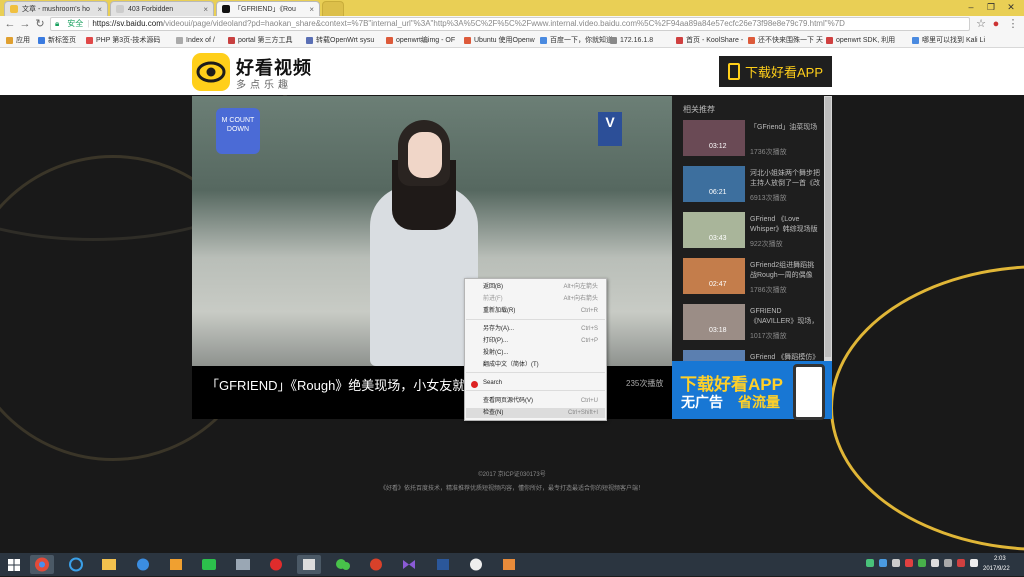 The width and height of the screenshot is (1024, 577). I want to click on taskbar-netease-music-icon, so click(276, 564).